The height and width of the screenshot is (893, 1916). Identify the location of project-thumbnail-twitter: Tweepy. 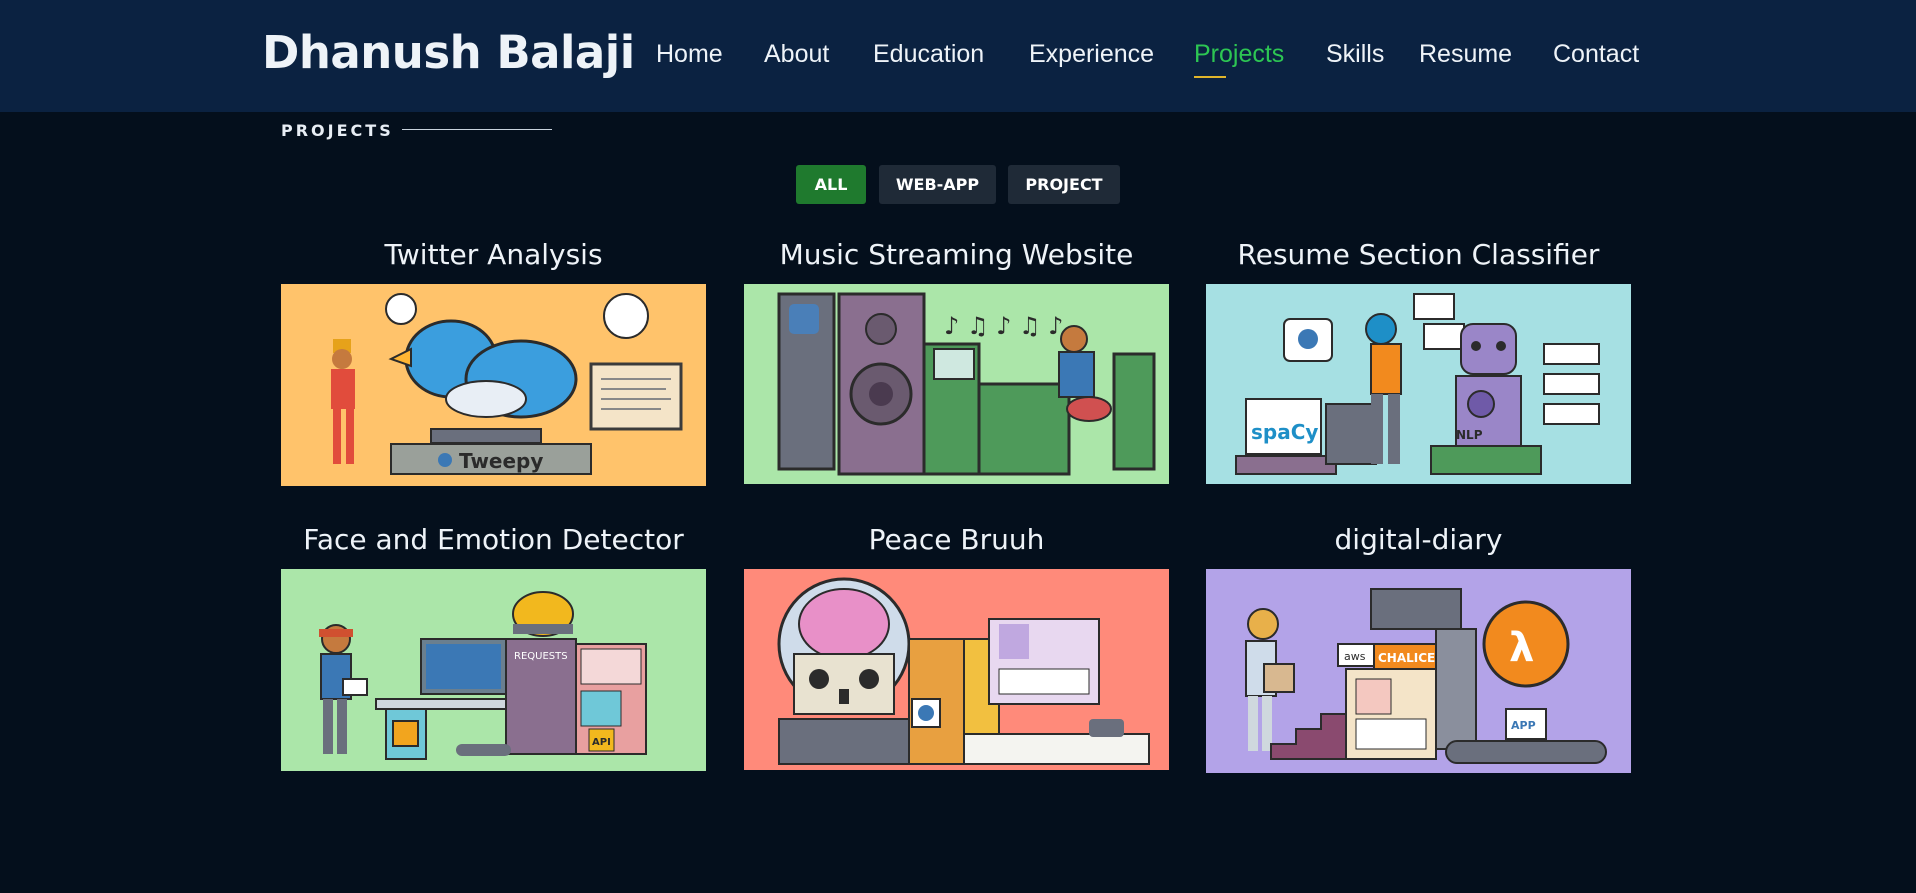
(493, 385).